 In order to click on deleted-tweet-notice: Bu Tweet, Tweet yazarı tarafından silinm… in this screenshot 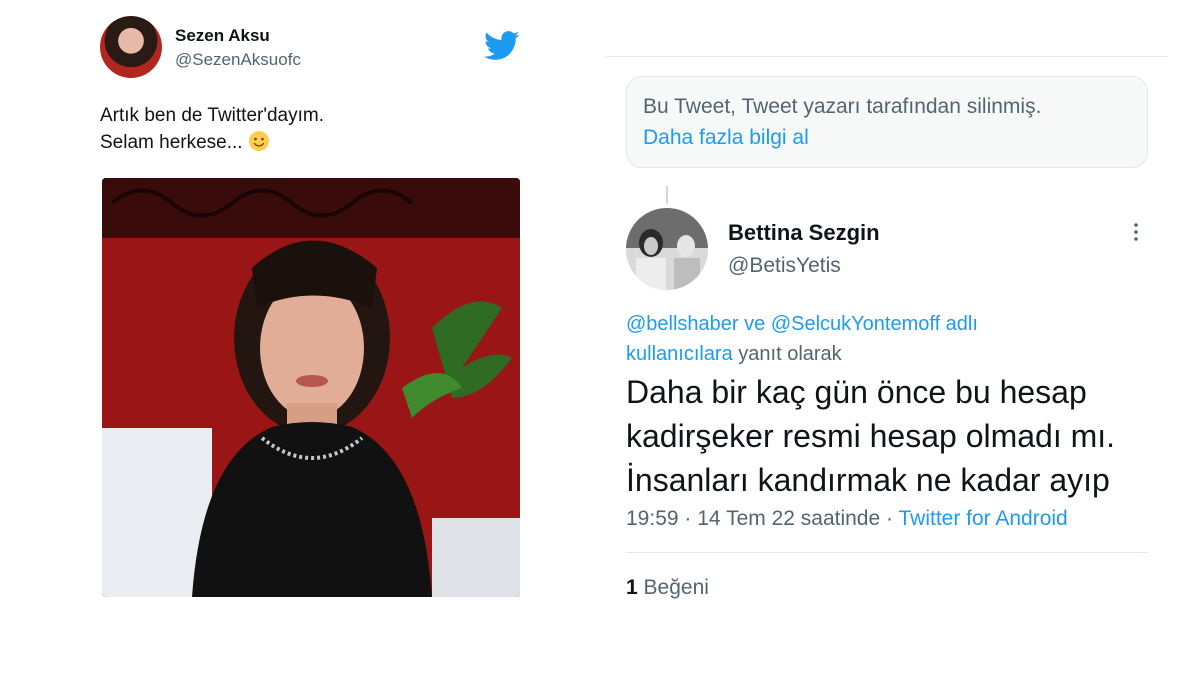, I will do `click(887, 122)`.